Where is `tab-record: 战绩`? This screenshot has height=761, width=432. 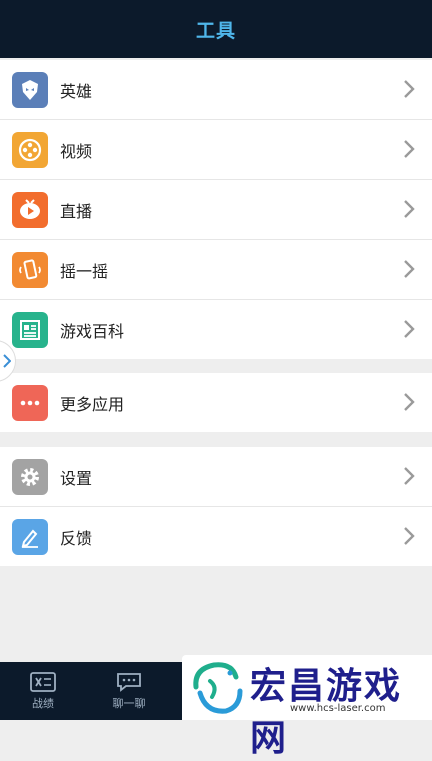
tab-record: 战绩 is located at coordinates (43, 691).